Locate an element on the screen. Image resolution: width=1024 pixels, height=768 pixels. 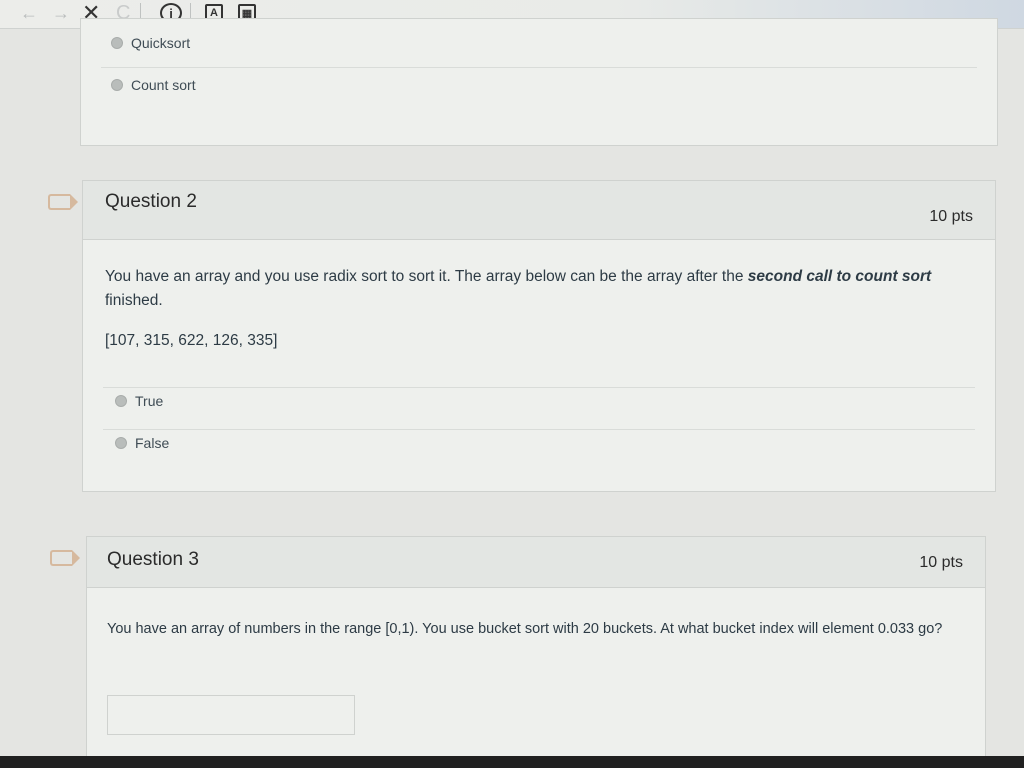
option-quicksort: Quicksort is located at coordinates (150, 43).